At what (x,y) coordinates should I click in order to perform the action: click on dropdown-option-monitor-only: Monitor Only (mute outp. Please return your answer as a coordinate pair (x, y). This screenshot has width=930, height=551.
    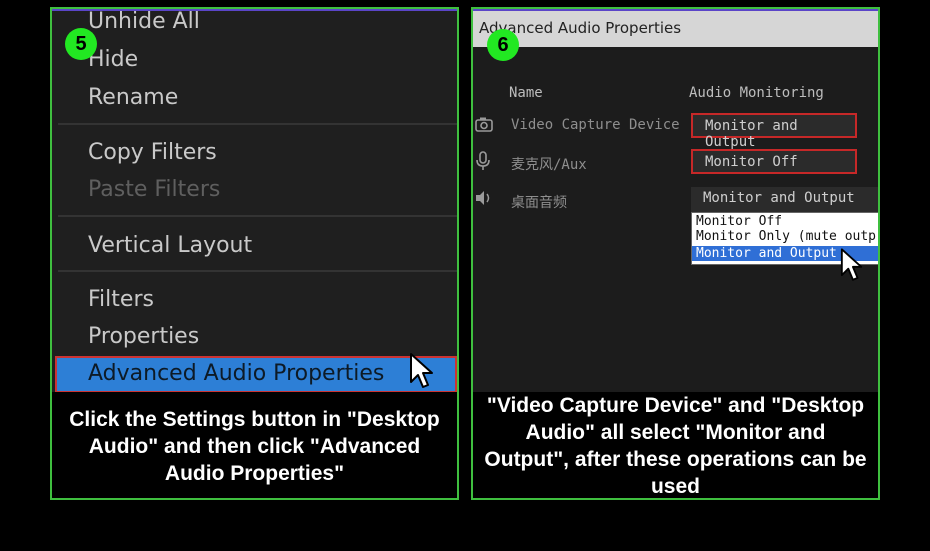
    Looking at the image, I should click on (786, 236).